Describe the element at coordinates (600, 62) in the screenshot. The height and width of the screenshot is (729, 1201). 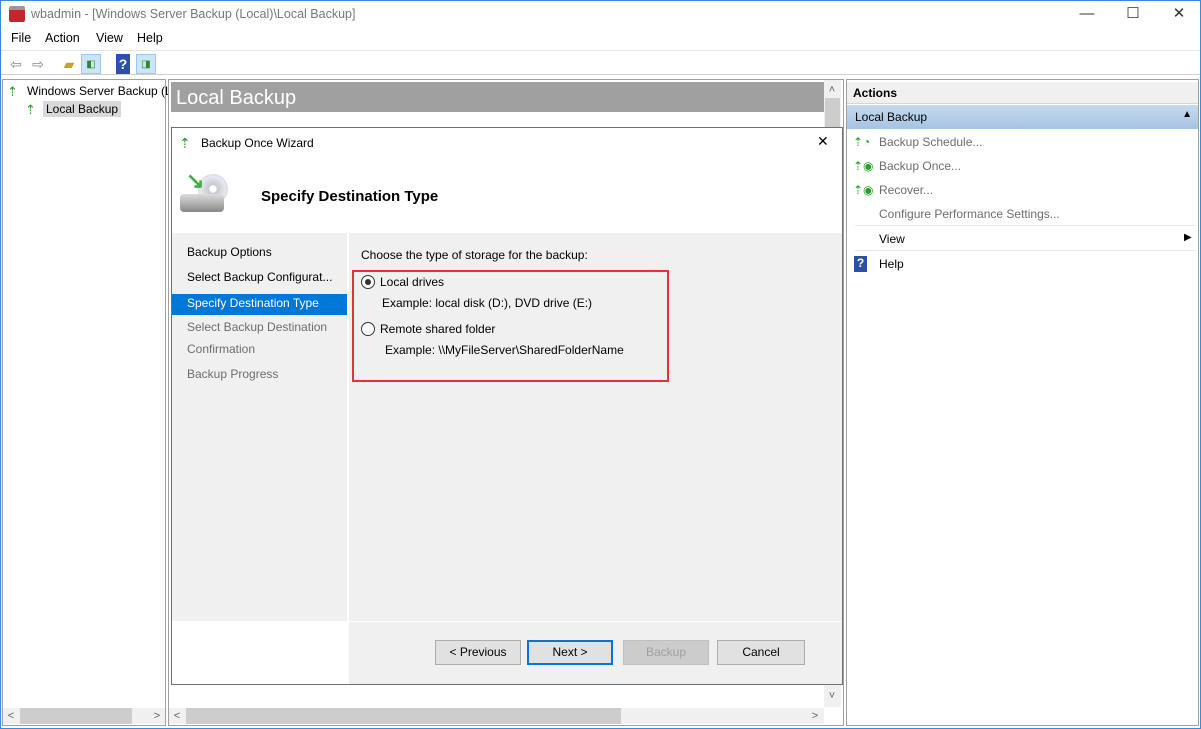
I see `toolbar: ⇦ ⇨ ▰ ◧ ? ◨` at that location.